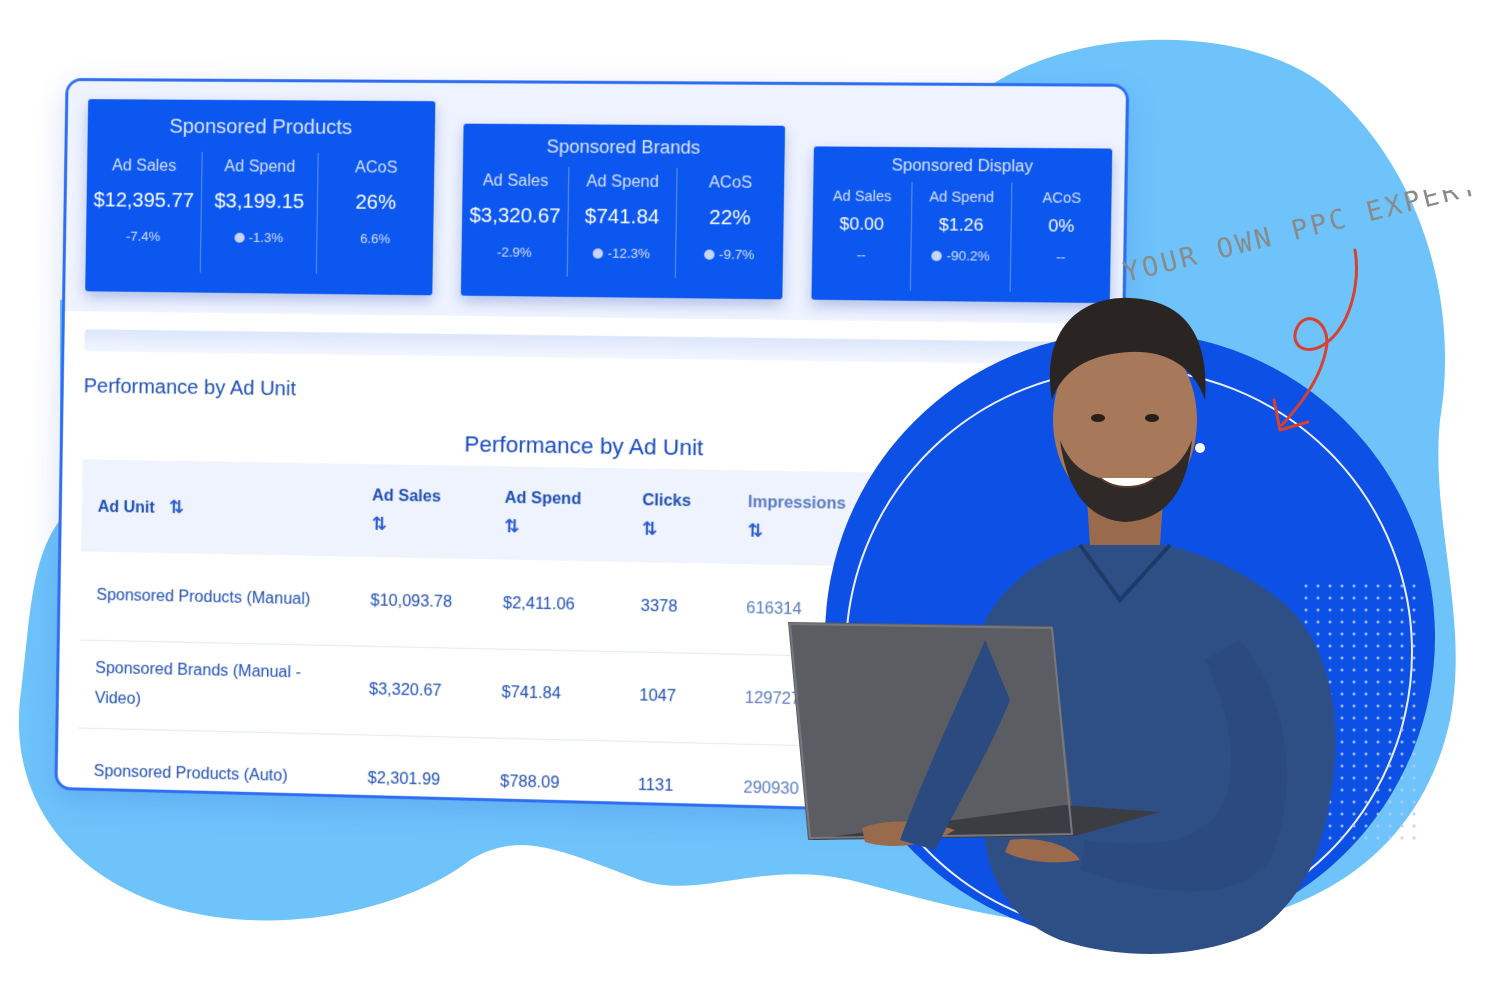 The height and width of the screenshot is (1000, 1500). Describe the element at coordinates (422, 511) in the screenshot. I see `column-header-ad-sales: Ad Sales ⇅` at that location.